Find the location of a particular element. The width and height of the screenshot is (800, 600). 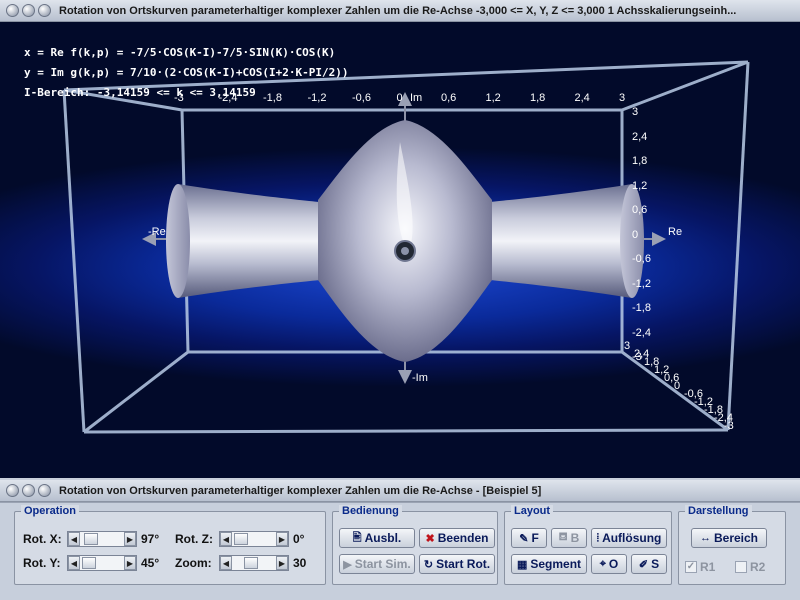

rot-x-value: 97° is located at coordinates (150, 539).